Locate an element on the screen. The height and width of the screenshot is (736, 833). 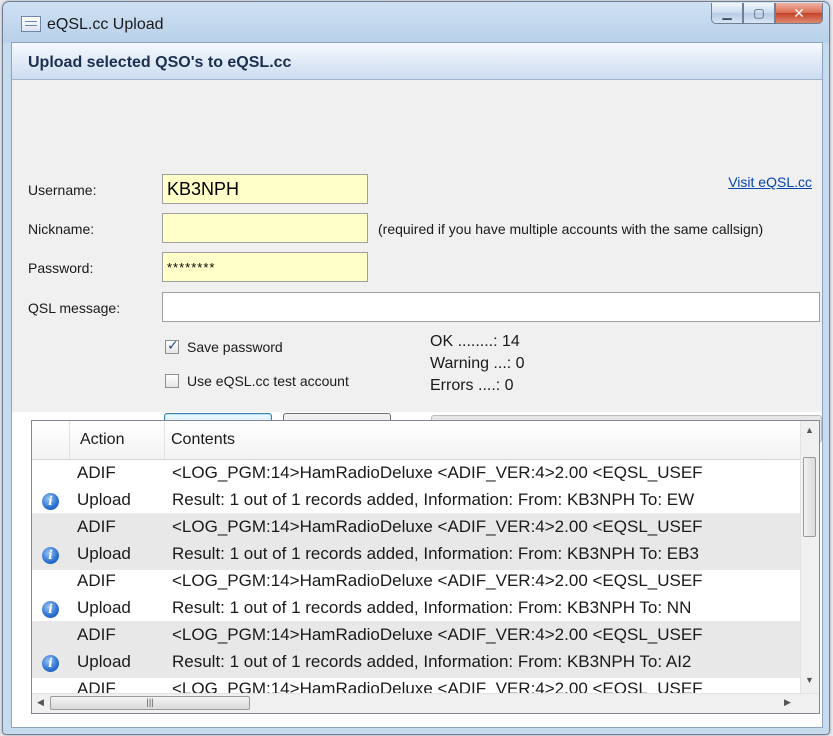
title-bar: eQSL.cc Upload ▁ ▢ ✕ is located at coordinates (416, 22).